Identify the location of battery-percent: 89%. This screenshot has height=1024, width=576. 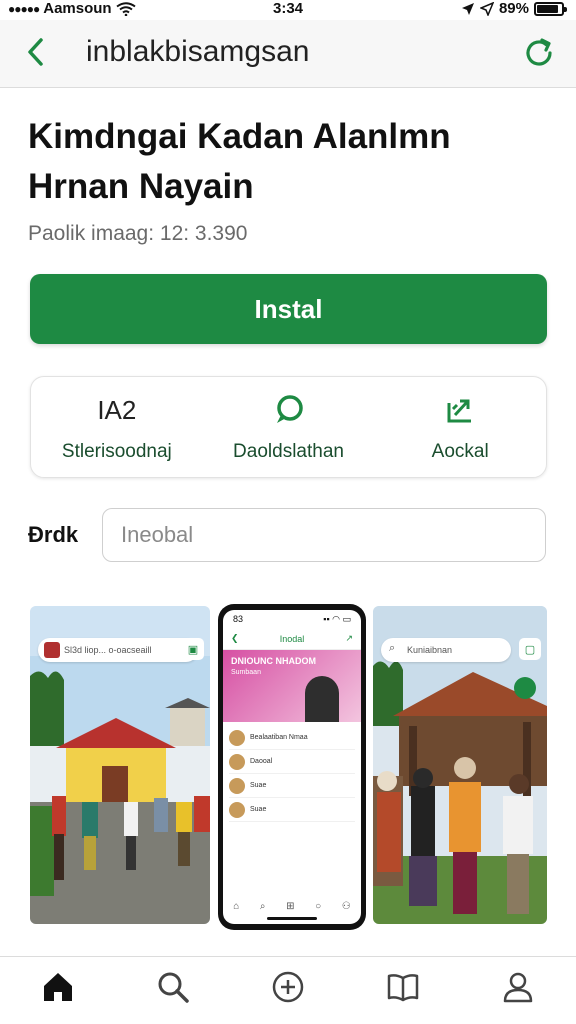
(513, 8).